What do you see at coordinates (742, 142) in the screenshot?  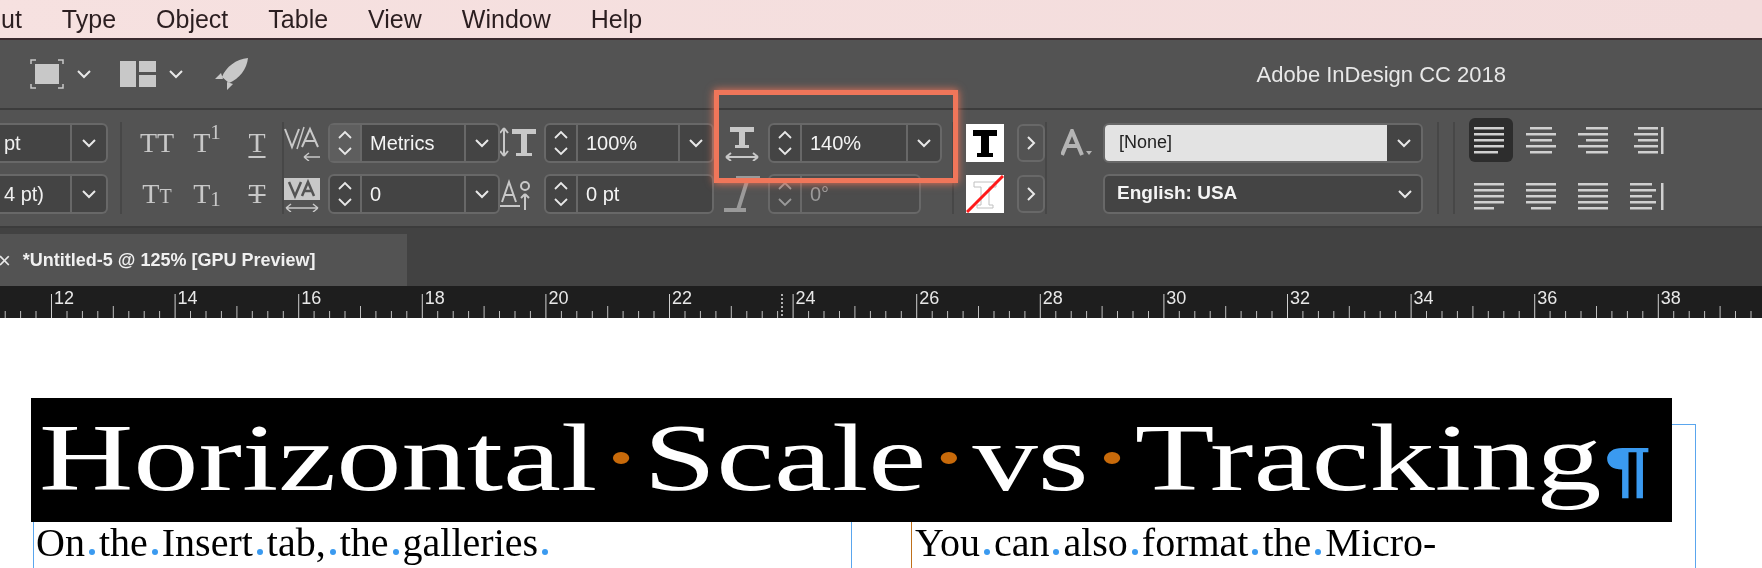 I see `horizontal-scale-icon` at bounding box center [742, 142].